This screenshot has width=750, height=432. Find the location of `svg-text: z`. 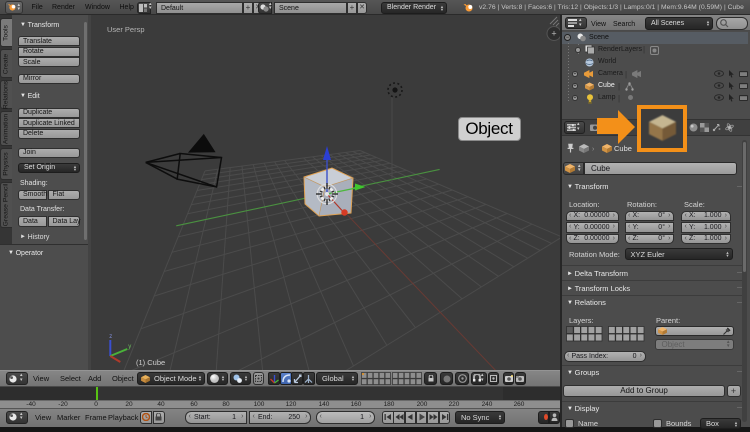

svg-text: z is located at coordinates (110, 337).